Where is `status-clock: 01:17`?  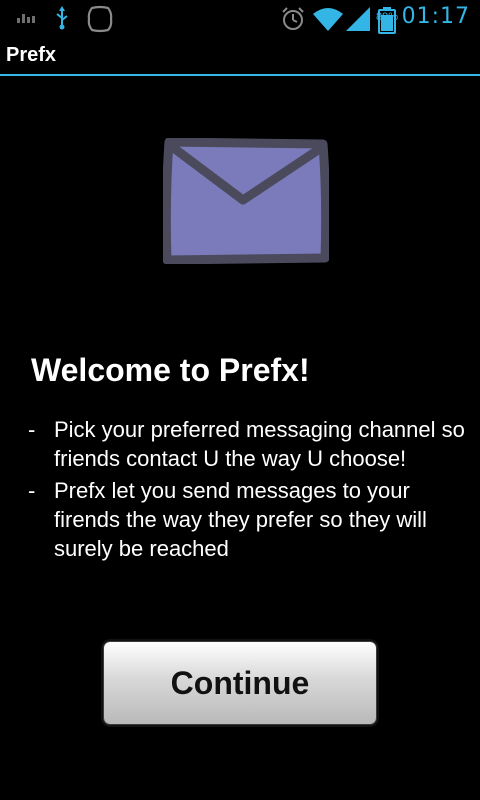
status-clock: 01:17 is located at coordinates (435, 16).